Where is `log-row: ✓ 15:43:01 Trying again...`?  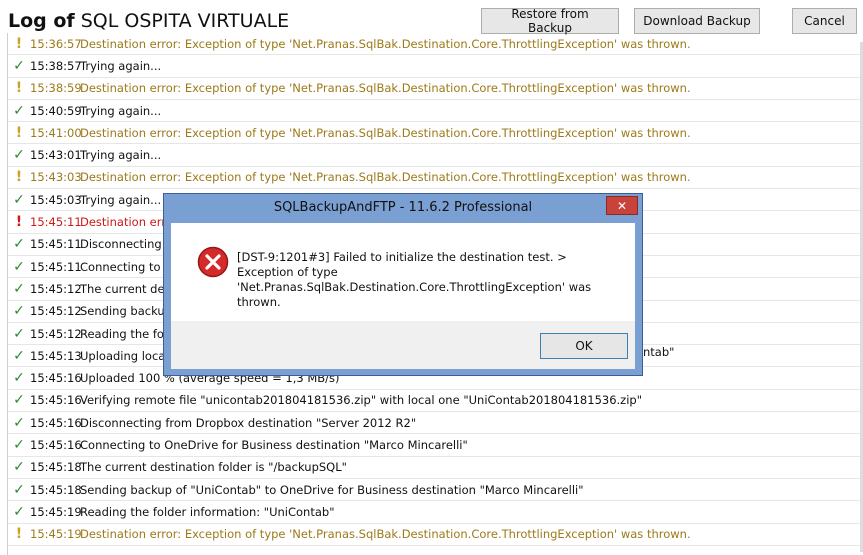
log-row: ✓ 15:43:01 Trying again... is located at coordinates (434, 155).